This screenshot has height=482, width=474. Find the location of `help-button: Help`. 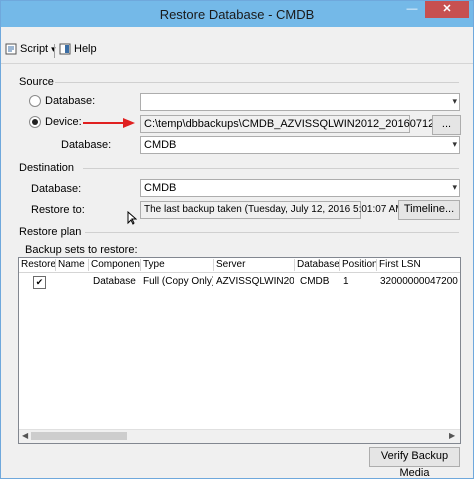

help-button: Help is located at coordinates (78, 49).